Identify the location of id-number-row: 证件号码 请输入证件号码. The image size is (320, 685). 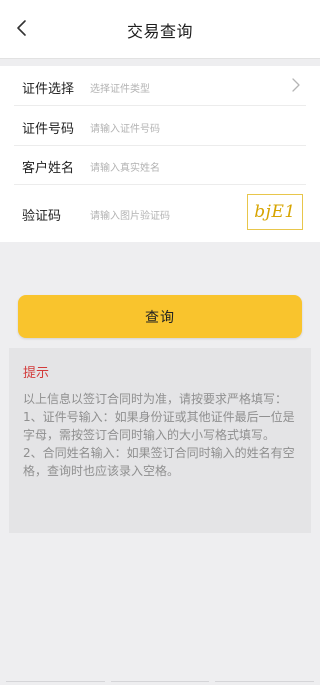
(160, 126).